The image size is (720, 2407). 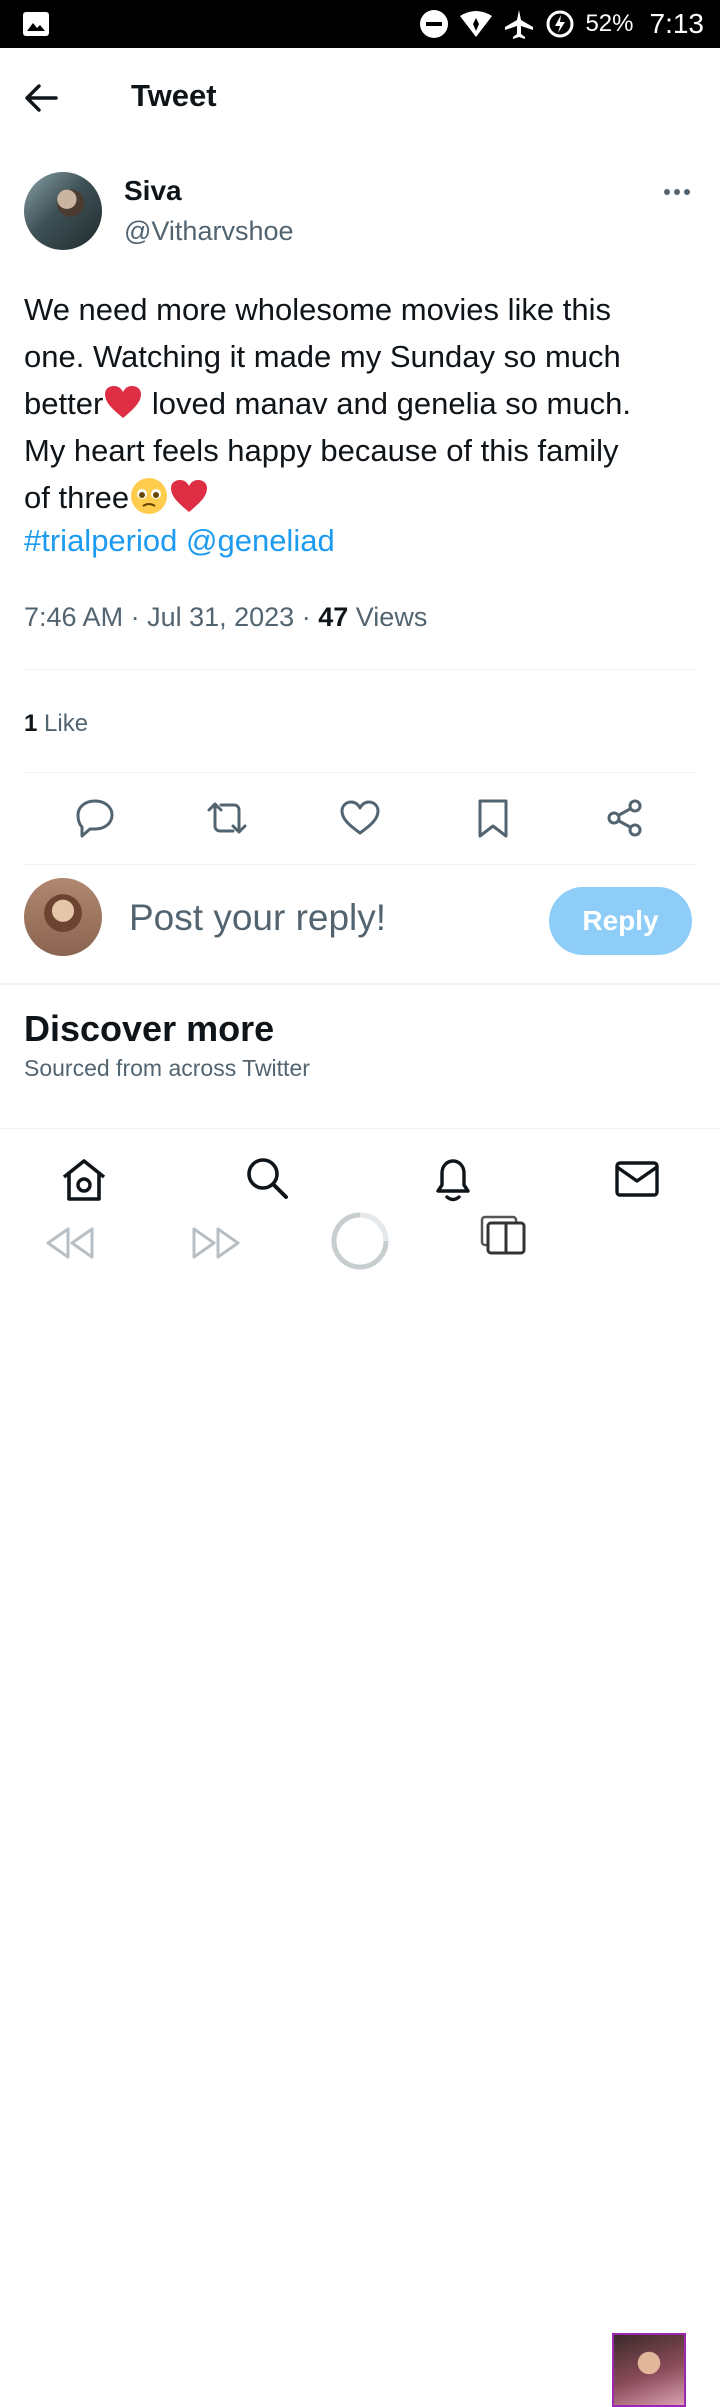 What do you see at coordinates (476, 24) in the screenshot?
I see `wifi-icon` at bounding box center [476, 24].